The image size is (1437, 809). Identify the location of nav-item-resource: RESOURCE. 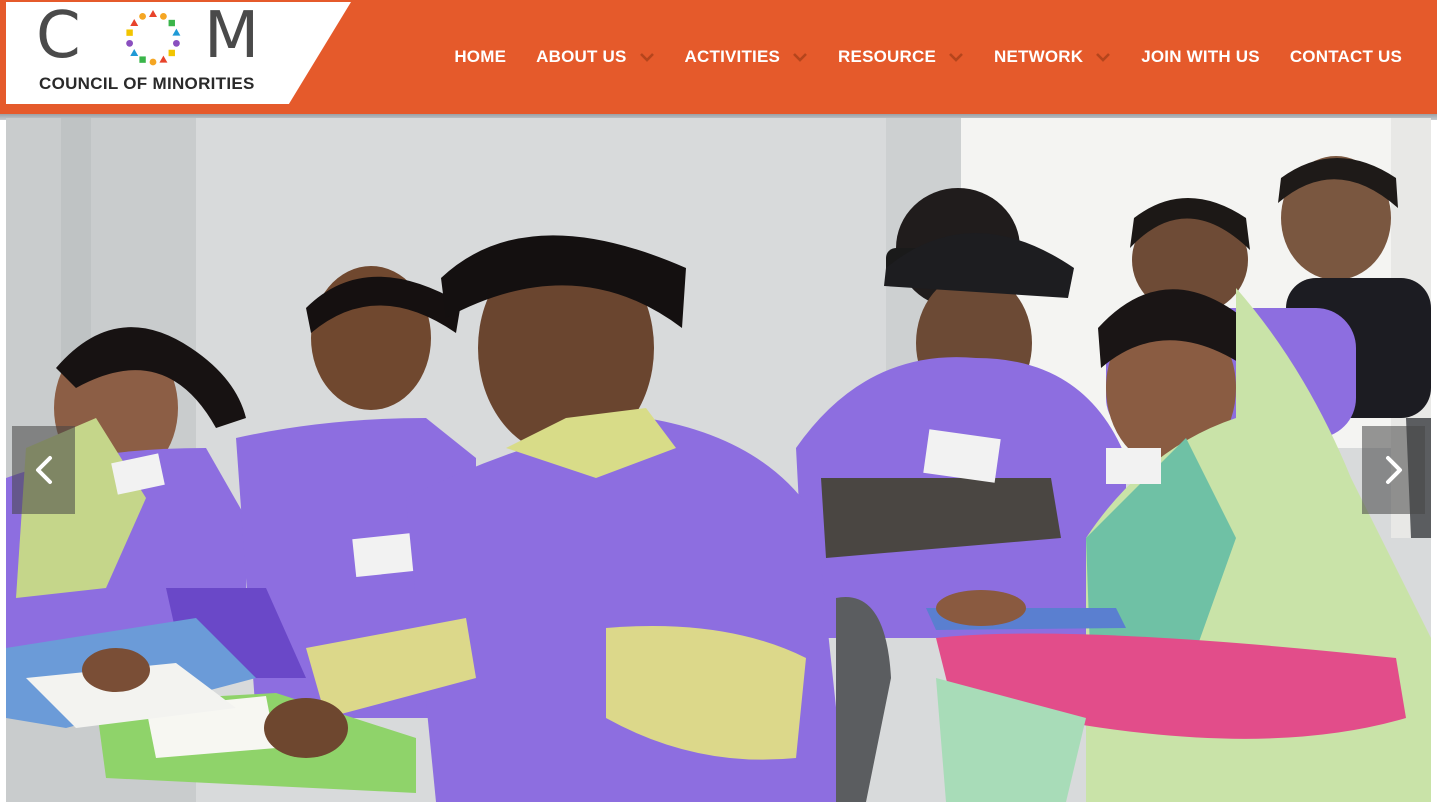
(901, 57).